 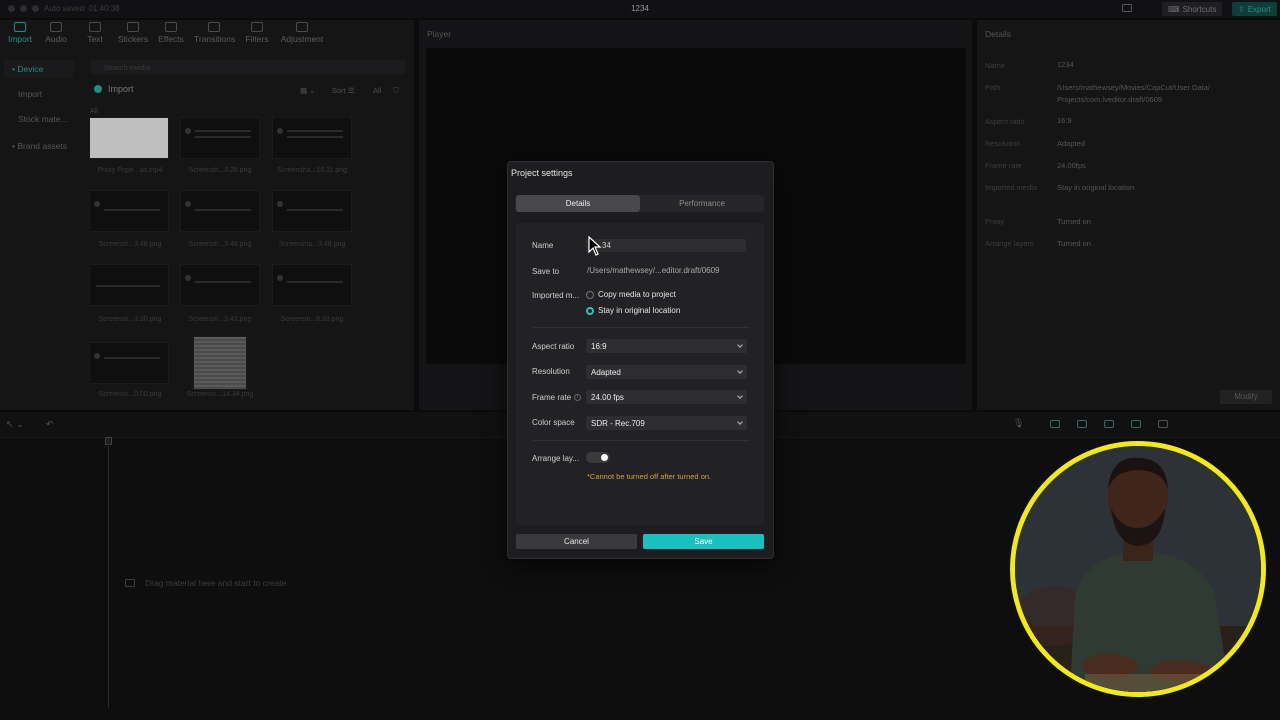 I want to click on name-label: Name, so click(x=543, y=245).